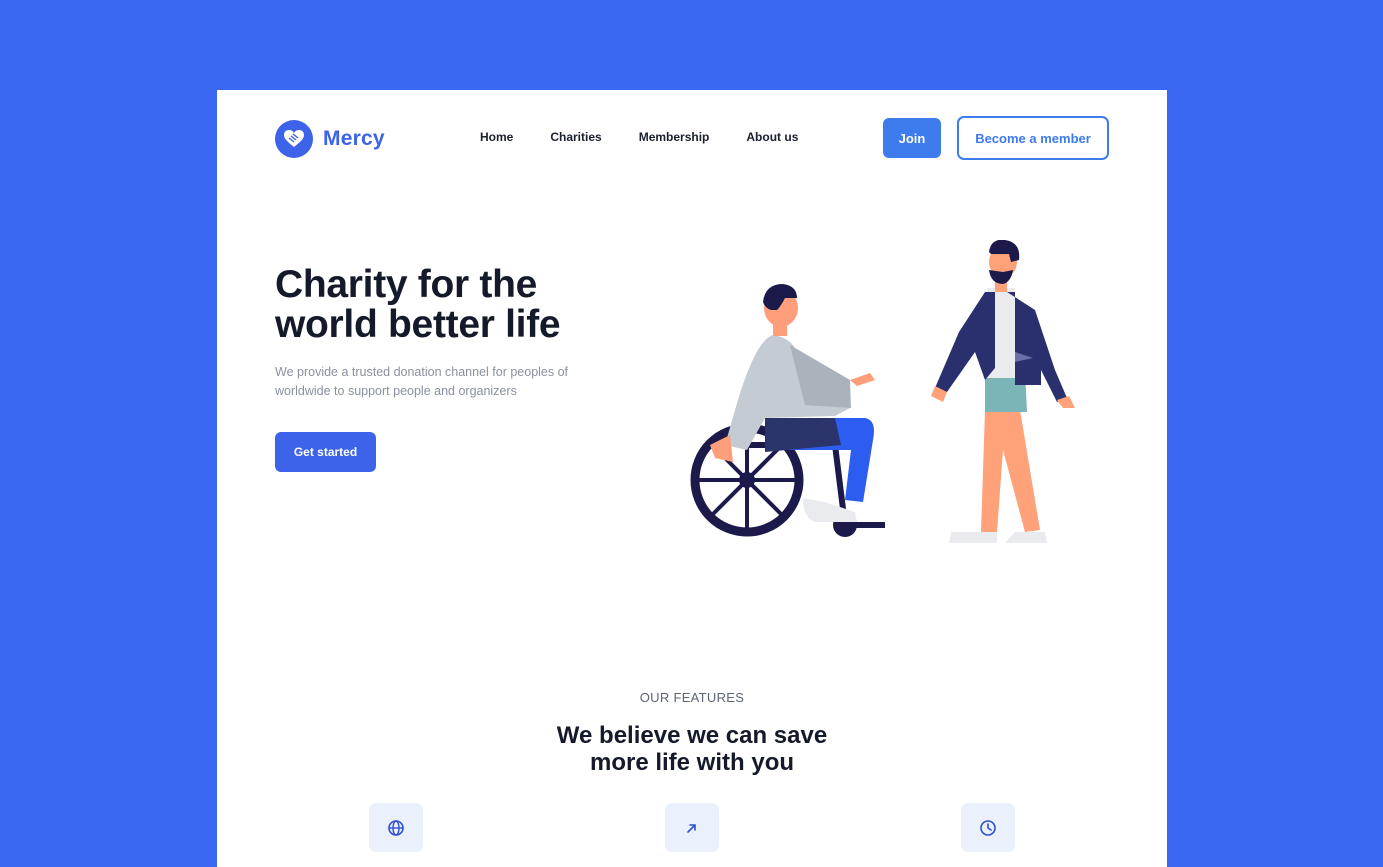  I want to click on nav-charities: Charities, so click(575, 137).